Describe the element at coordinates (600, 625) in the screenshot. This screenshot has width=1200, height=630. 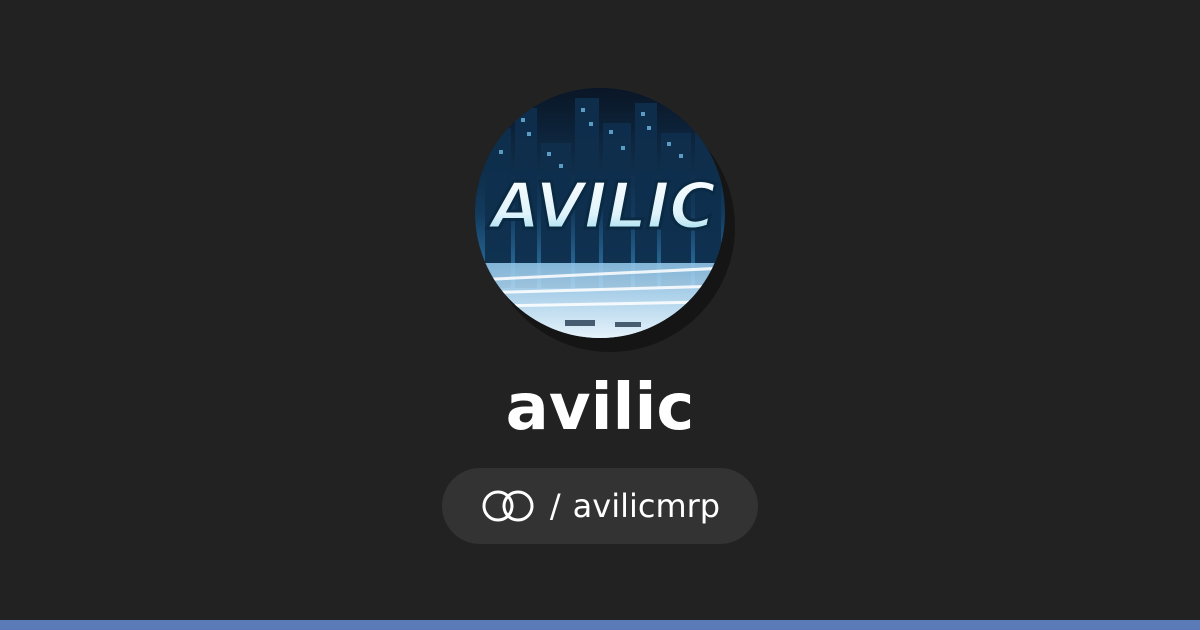
I see `bottom-accent-bar` at that location.